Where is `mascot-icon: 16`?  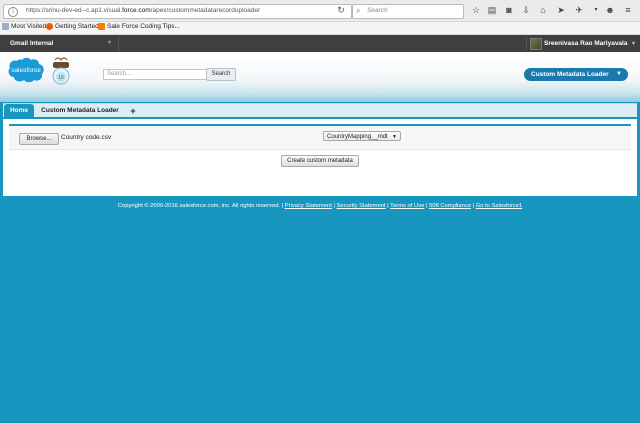 mascot-icon: 16 is located at coordinates (61, 71).